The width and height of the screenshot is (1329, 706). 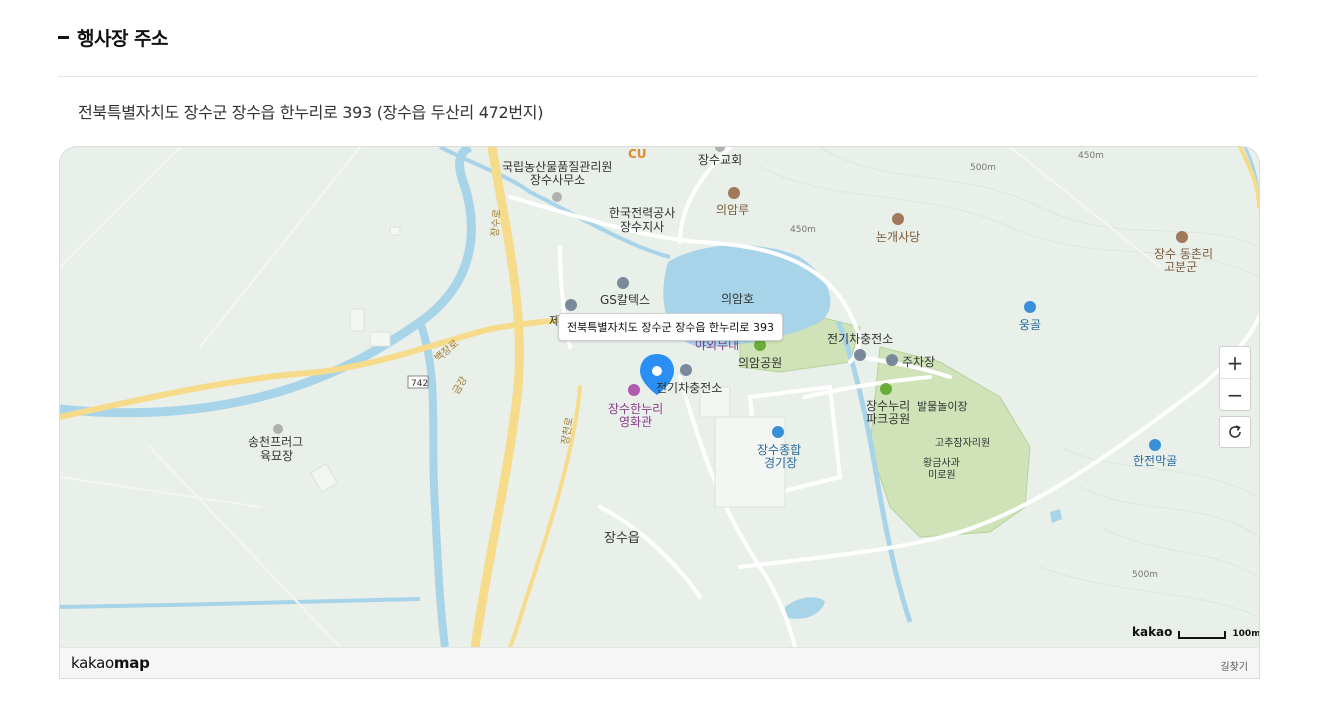 What do you see at coordinates (1155, 461) in the screenshot?
I see `hanjeon-label: 한전막골` at bounding box center [1155, 461].